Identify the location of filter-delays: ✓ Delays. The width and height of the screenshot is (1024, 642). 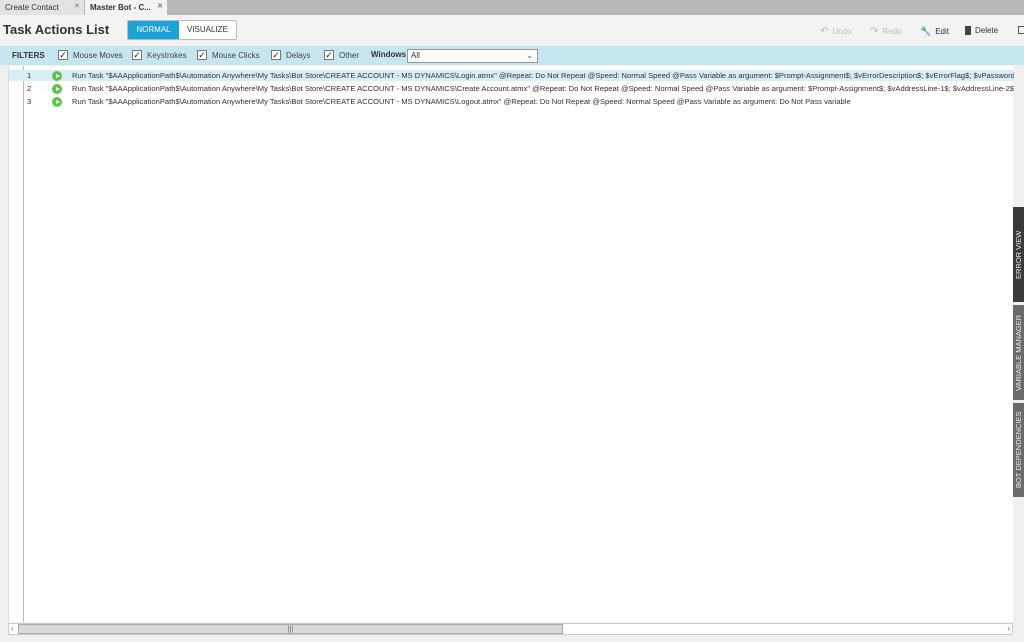
(290, 55).